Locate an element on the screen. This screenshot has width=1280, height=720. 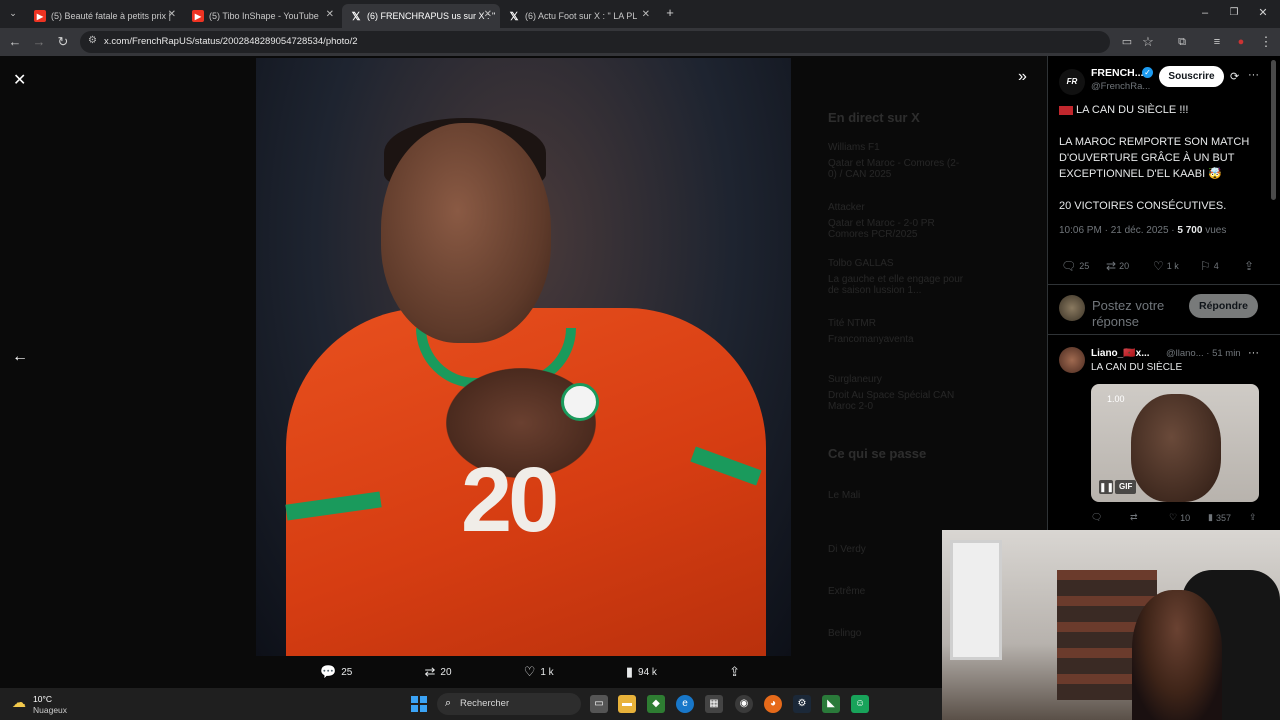
windows-start-icon is located at coordinates (419, 704).